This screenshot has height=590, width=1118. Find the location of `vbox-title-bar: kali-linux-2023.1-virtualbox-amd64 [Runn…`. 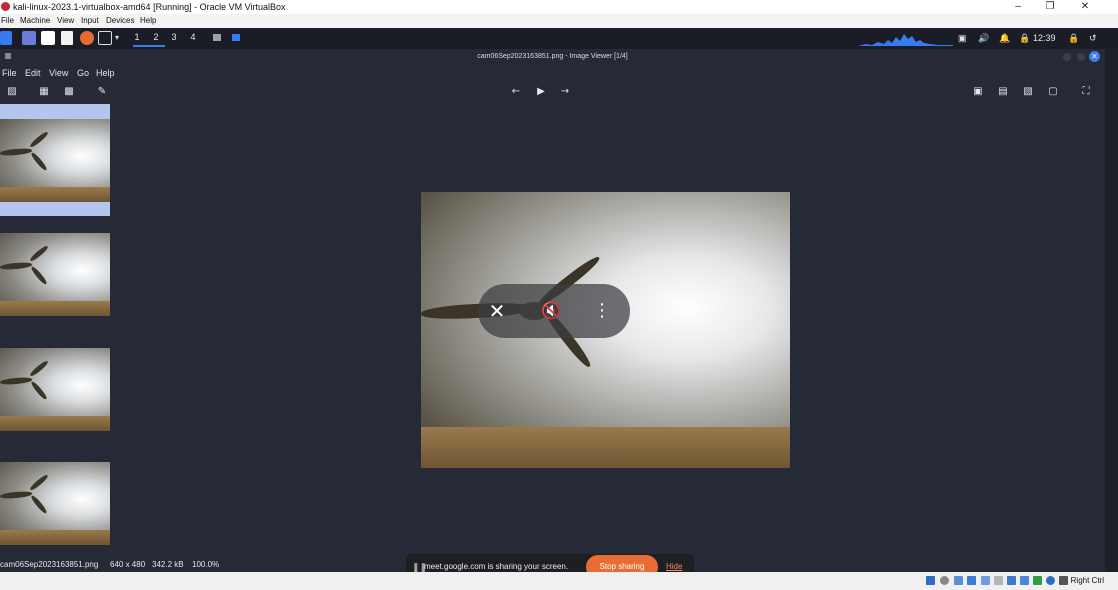

vbox-title-bar: kali-linux-2023.1-virtualbox-amd64 [Runn… is located at coordinates (559, 7).